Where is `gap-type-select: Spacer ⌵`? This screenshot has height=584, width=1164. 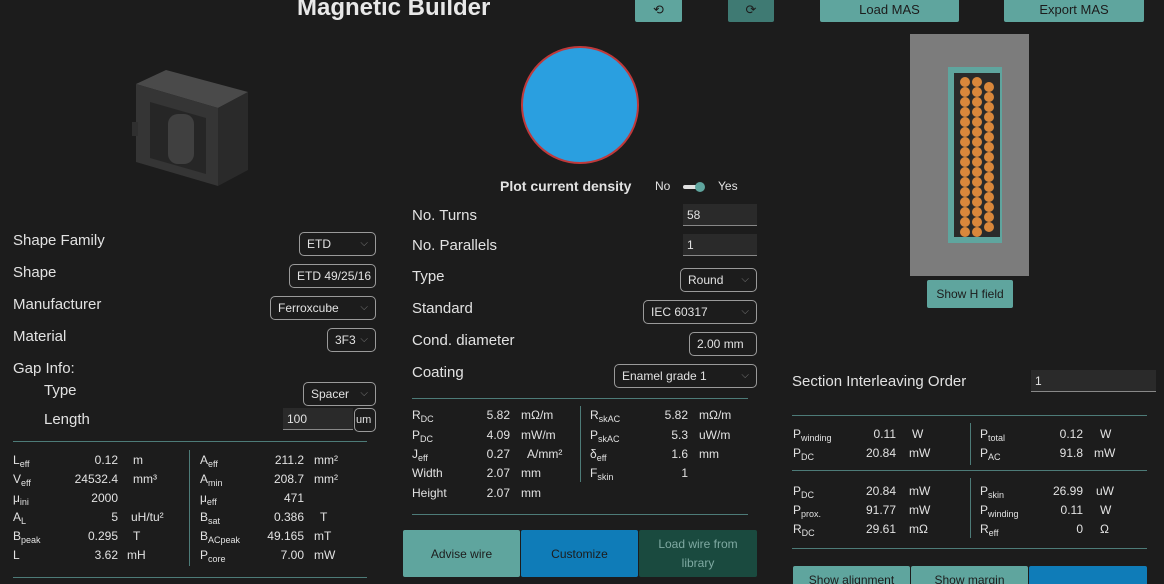 gap-type-select: Spacer ⌵ is located at coordinates (339, 394).